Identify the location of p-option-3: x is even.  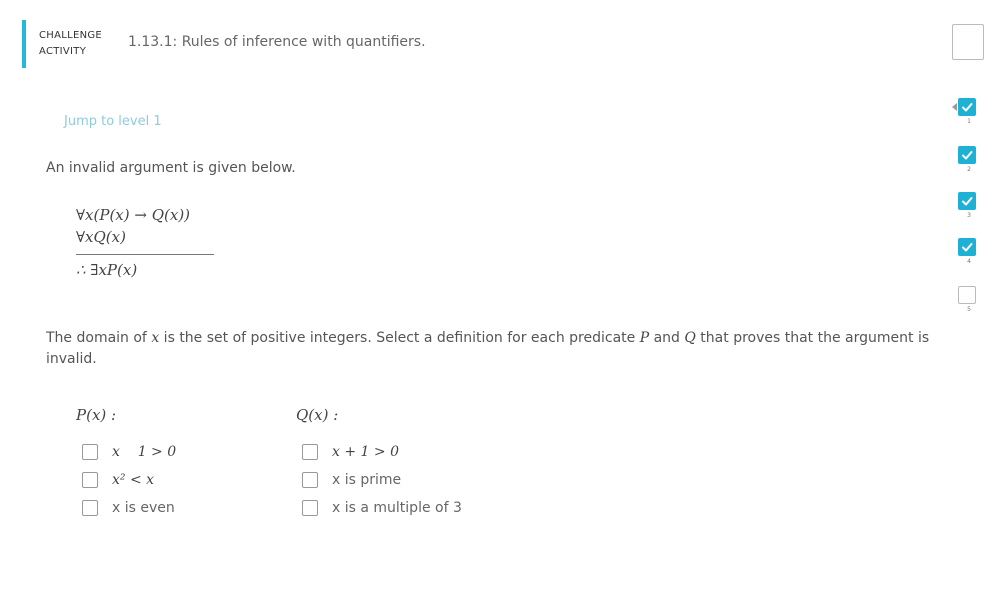
(126, 508).